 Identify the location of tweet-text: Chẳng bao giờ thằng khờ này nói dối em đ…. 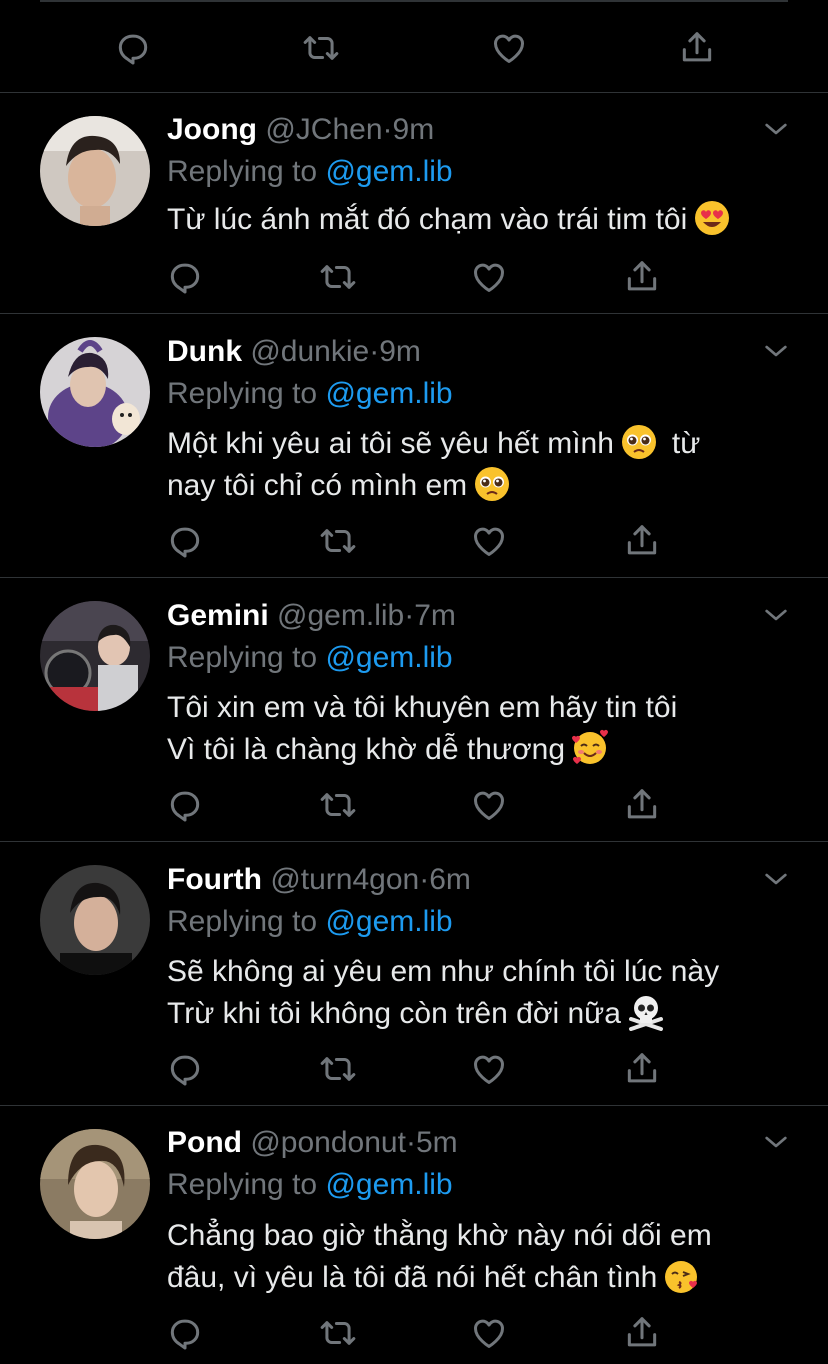
(477, 1257).